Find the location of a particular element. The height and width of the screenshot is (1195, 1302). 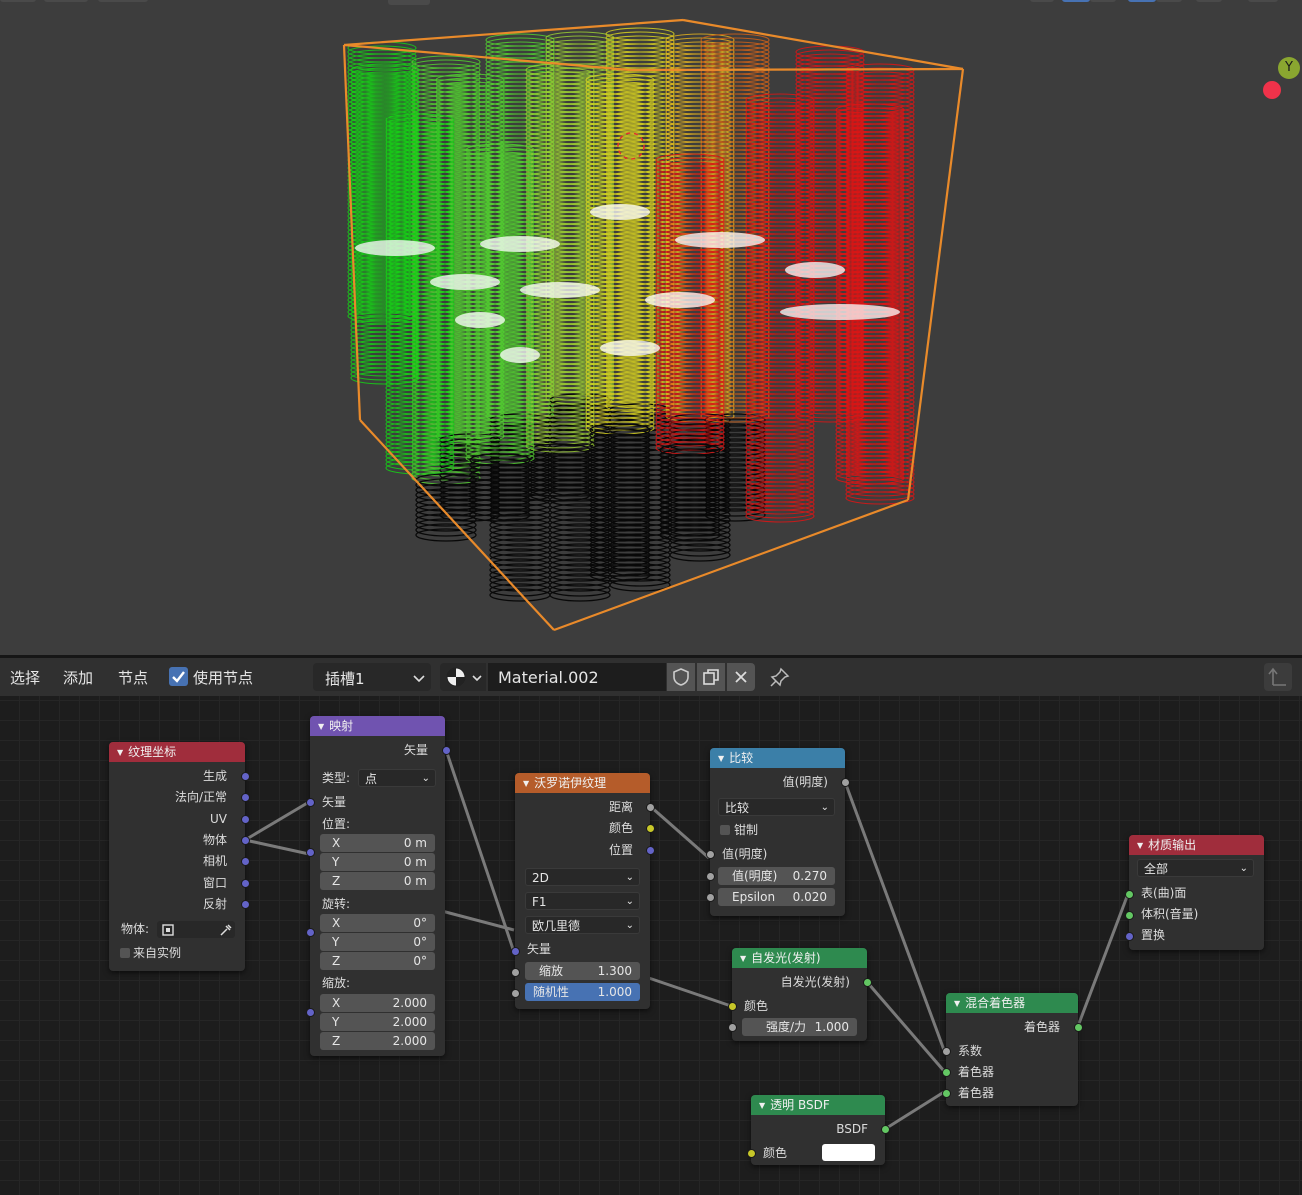

socket-camera is located at coordinates (245, 861).